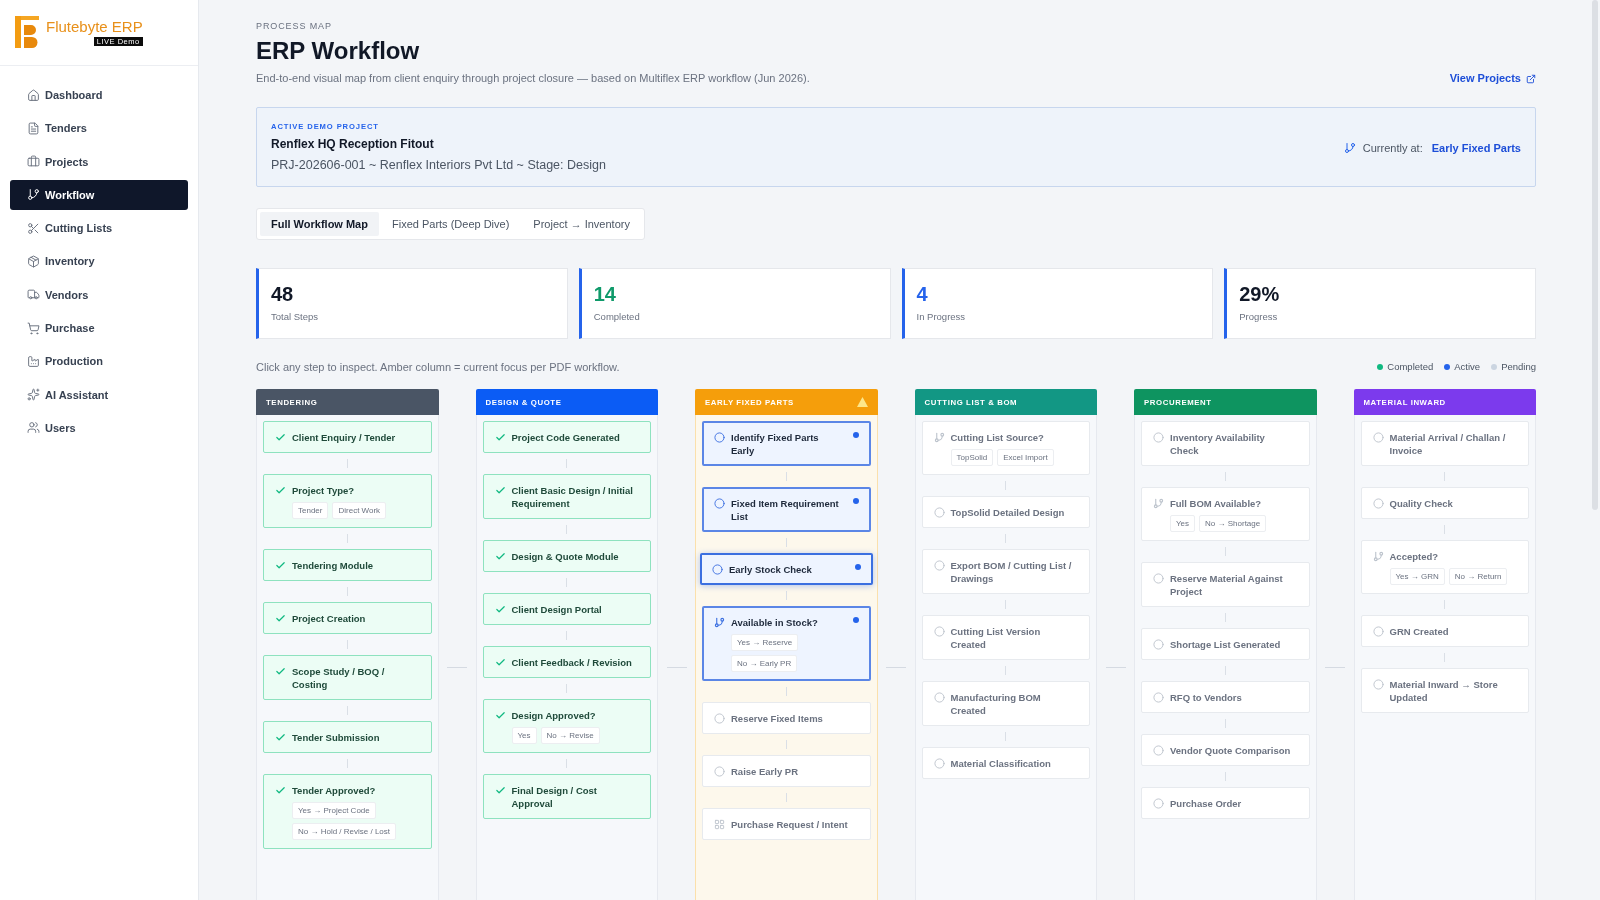 The height and width of the screenshot is (900, 1600). What do you see at coordinates (1206, 697) in the screenshot?
I see `step-label: RFQ to Vendors` at bounding box center [1206, 697].